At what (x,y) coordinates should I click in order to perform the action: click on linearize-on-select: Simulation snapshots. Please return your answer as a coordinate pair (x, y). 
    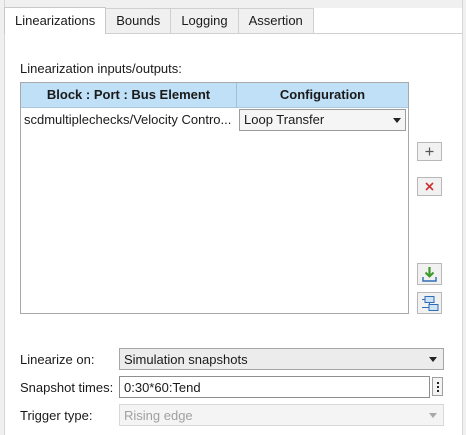
    Looking at the image, I should click on (281, 359).